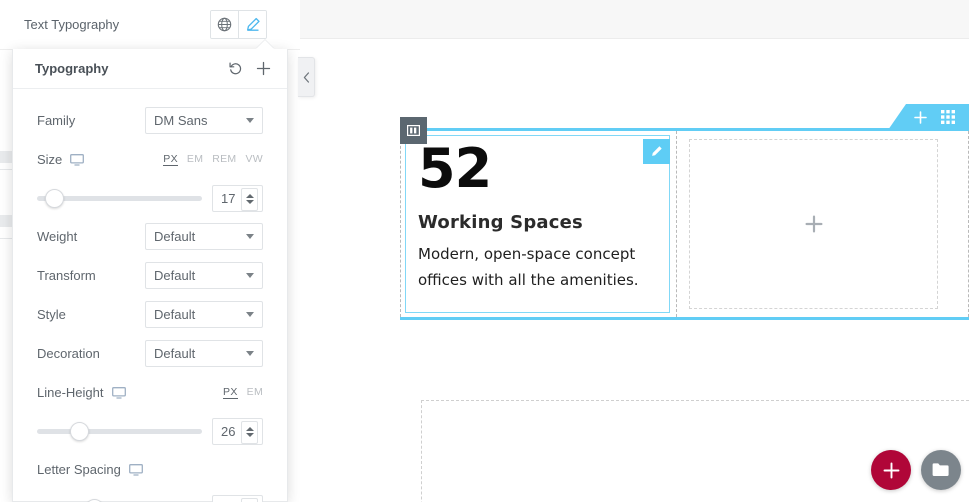  I want to click on column-right, so click(822, 224).